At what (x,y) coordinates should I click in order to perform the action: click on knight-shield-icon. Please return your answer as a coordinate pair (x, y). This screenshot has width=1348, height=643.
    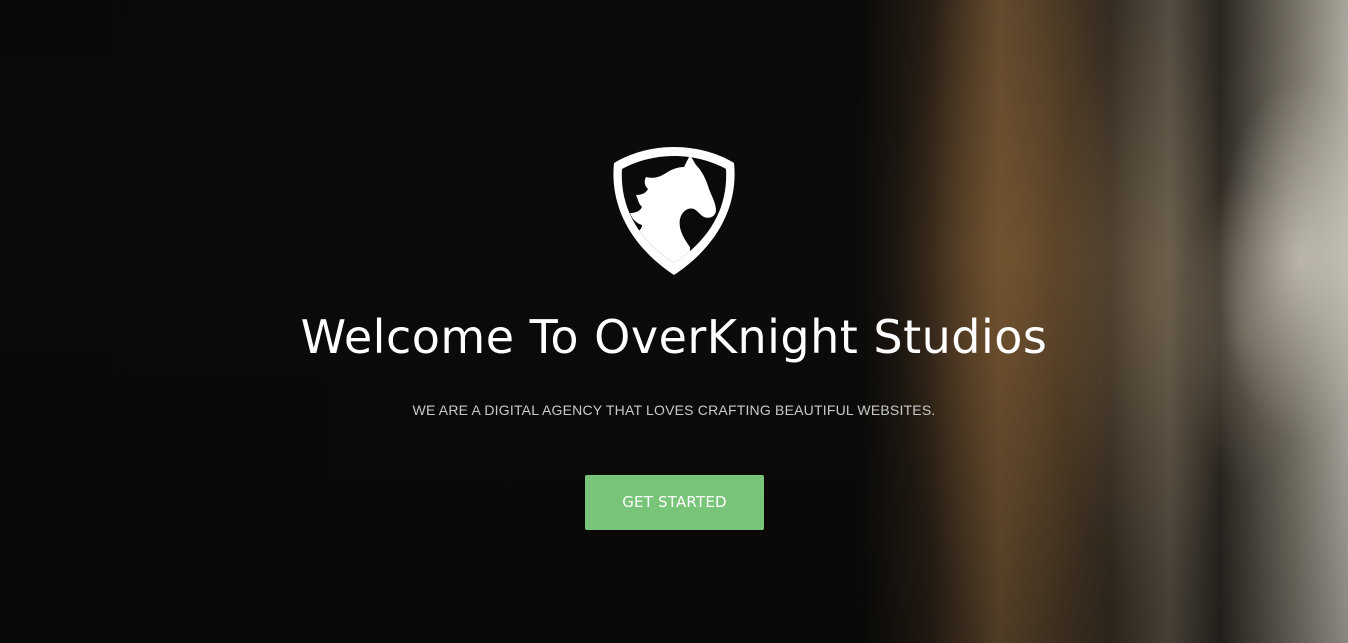
    Looking at the image, I should click on (674, 208).